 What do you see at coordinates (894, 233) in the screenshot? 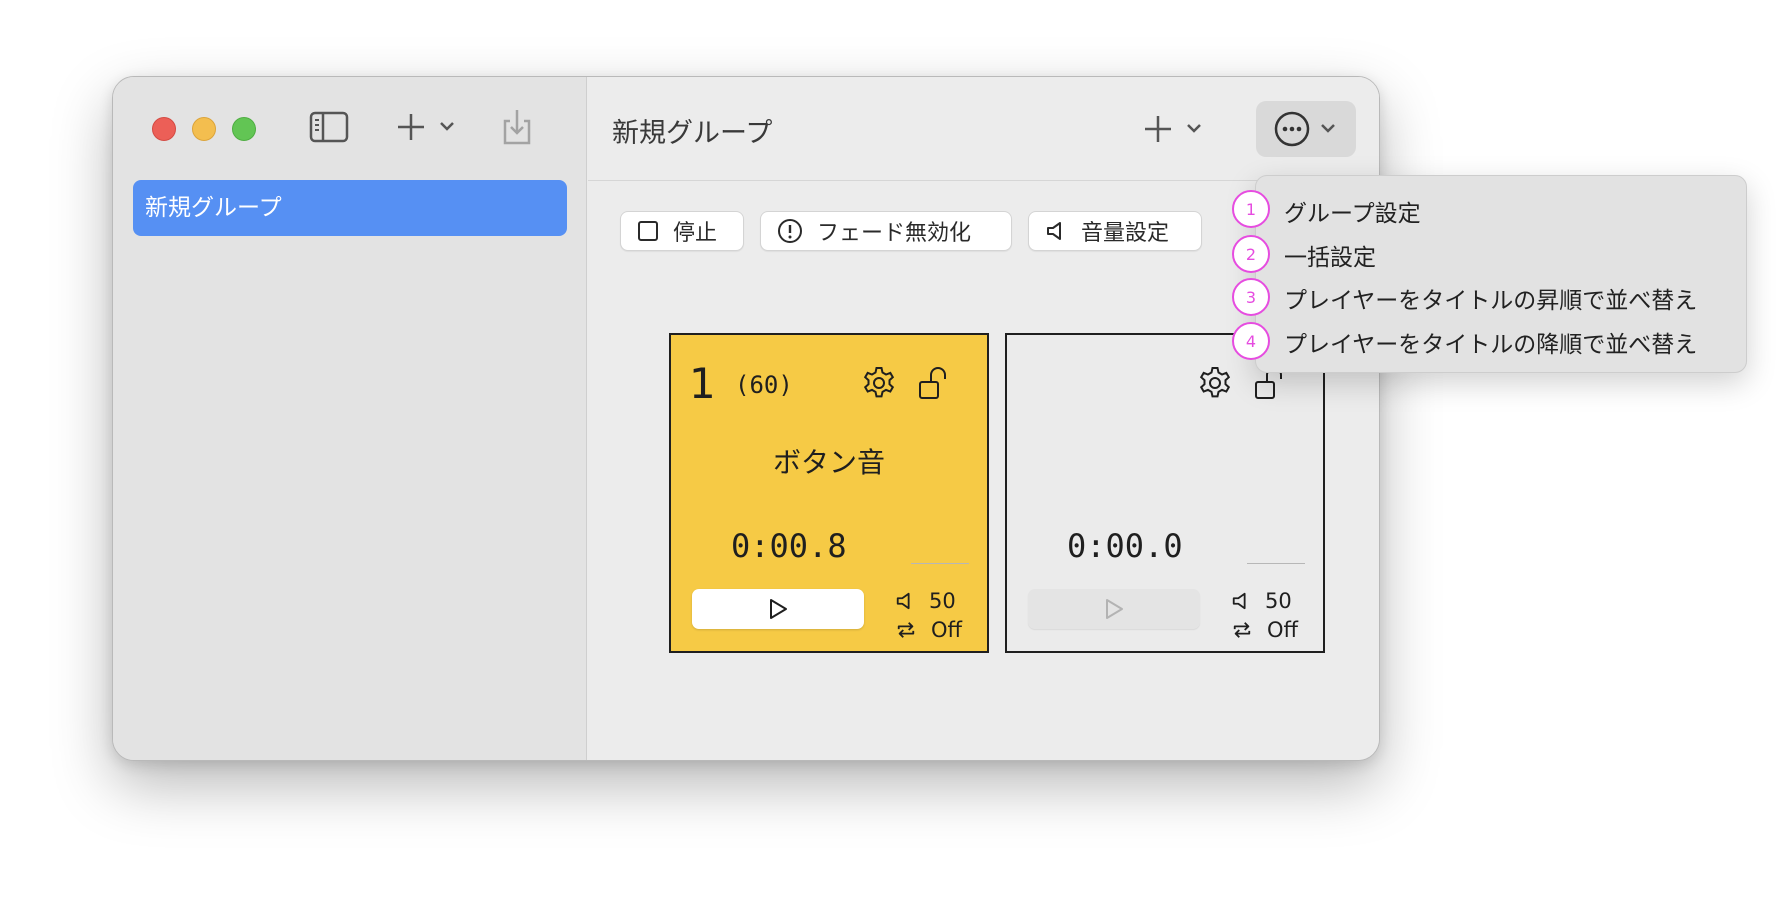
I see `fade-disable-label: フェード無効化` at bounding box center [894, 233].